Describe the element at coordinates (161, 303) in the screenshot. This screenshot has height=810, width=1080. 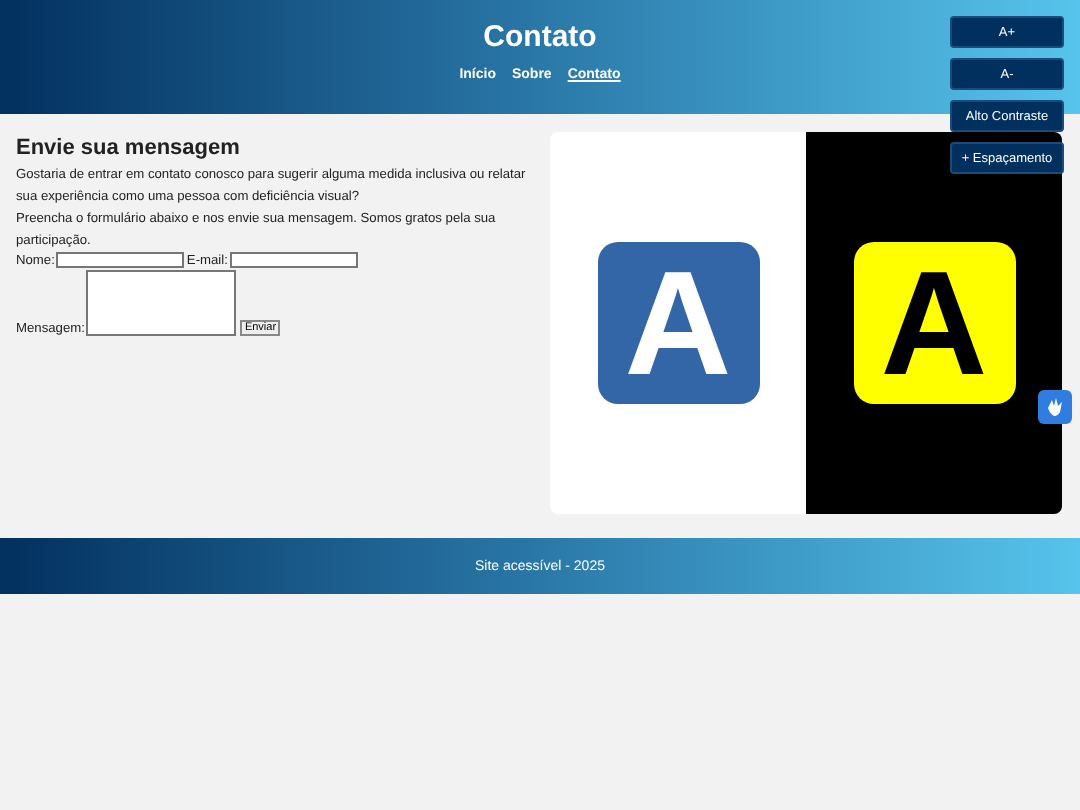
I see `message-field` at that location.